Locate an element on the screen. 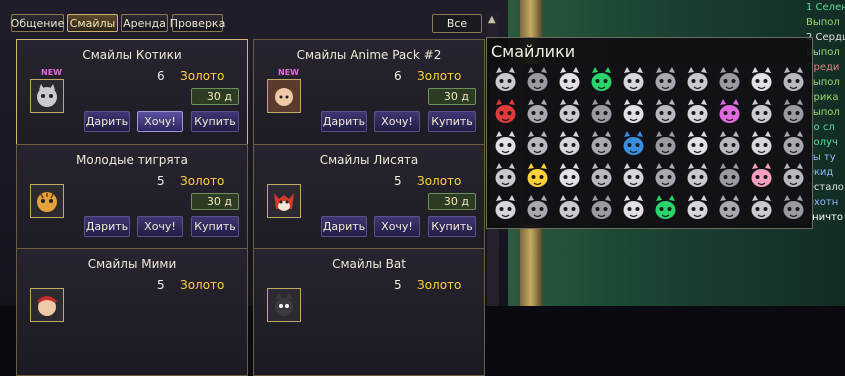 The width and height of the screenshot is (845, 376). all-filter-button: Все is located at coordinates (457, 23).